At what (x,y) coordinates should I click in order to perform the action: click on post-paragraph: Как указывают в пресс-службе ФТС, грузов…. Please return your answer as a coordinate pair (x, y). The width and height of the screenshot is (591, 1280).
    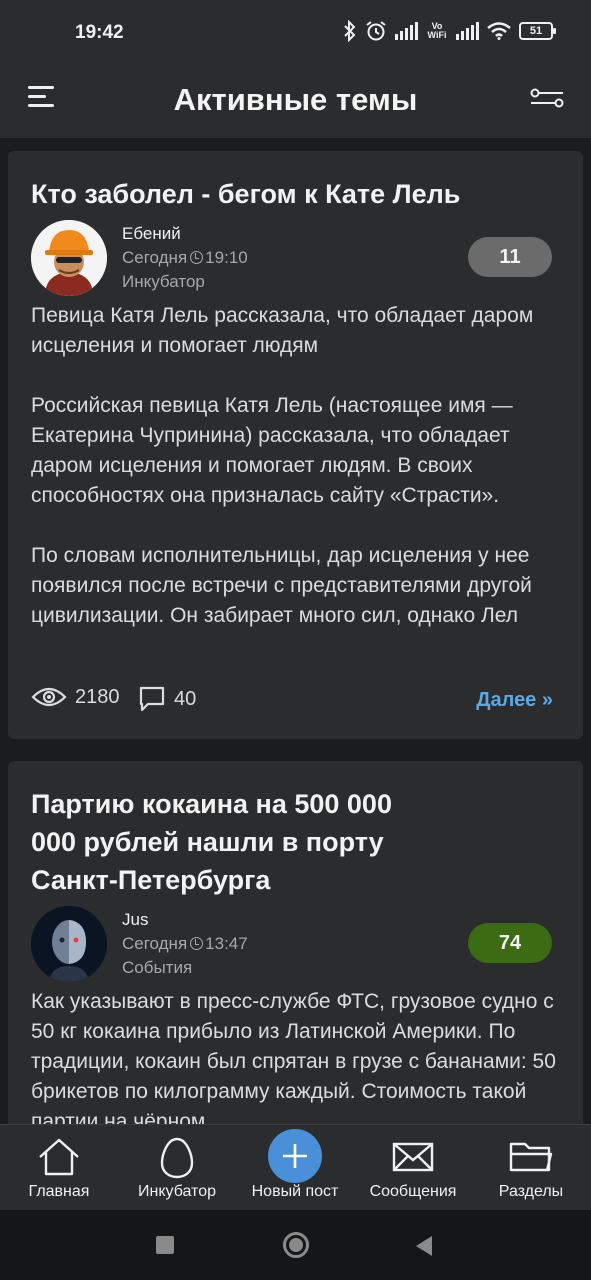
    Looking at the image, I should click on (293, 1057).